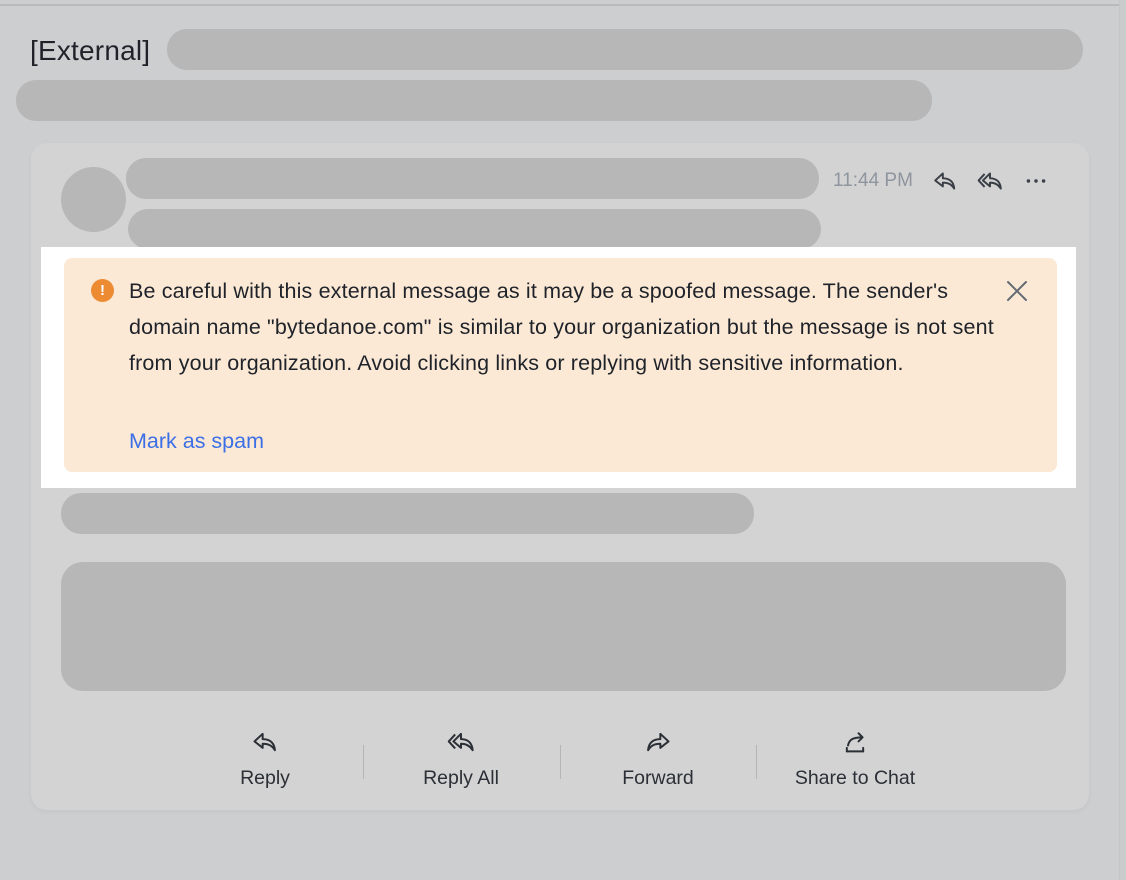 The height and width of the screenshot is (880, 1126). I want to click on message-time: 11:44 PM, so click(873, 180).